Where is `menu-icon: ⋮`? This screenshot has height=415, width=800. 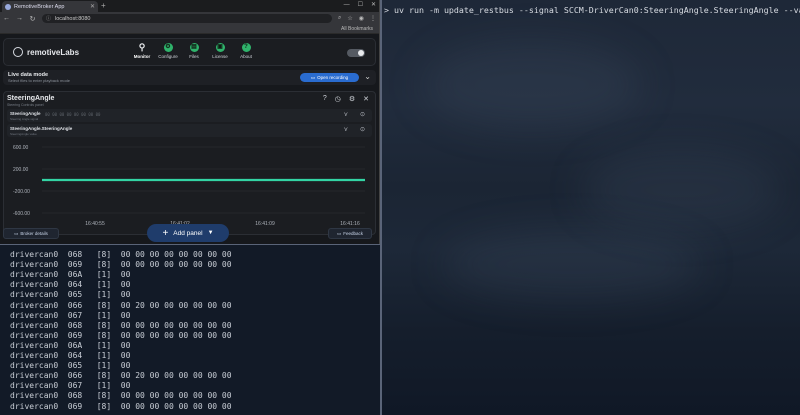 menu-icon: ⋮ is located at coordinates (373, 18).